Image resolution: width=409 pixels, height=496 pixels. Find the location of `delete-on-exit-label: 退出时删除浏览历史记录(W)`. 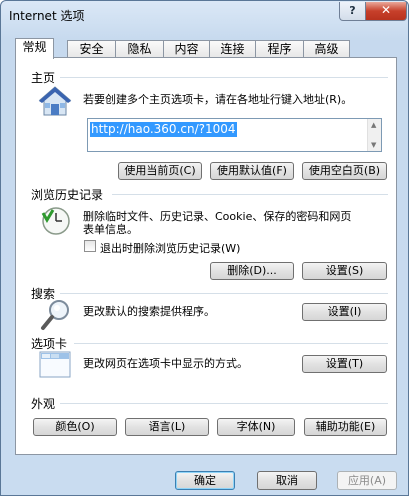

delete-on-exit-label: 退出时删除浏览历史记录(W) is located at coordinates (170, 248).